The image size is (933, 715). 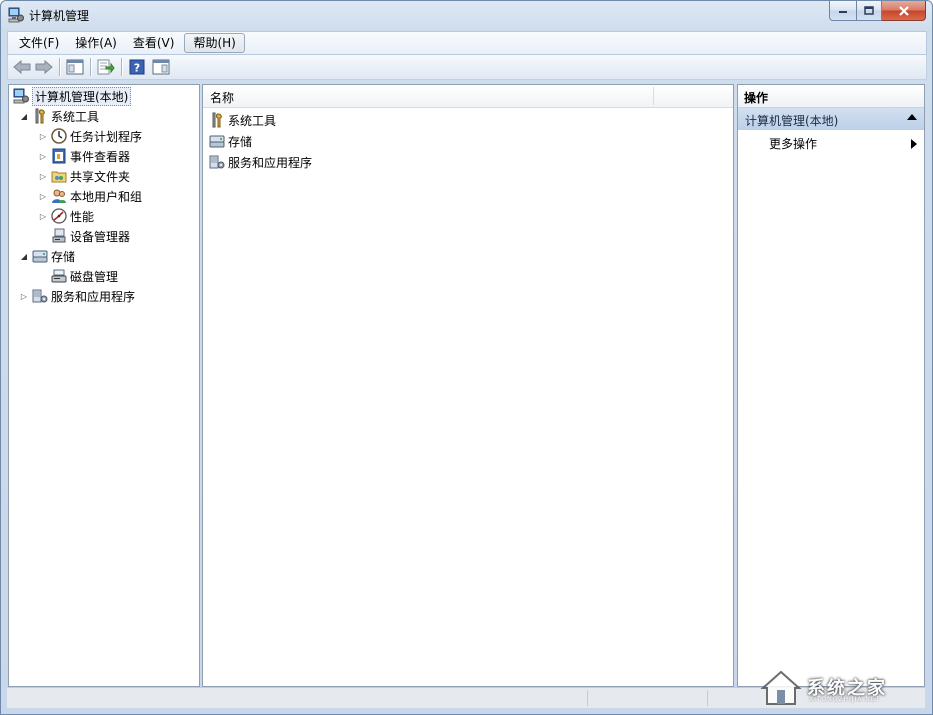 What do you see at coordinates (93, 296) in the screenshot?
I see `tree-label: 服务和应用程序` at bounding box center [93, 296].